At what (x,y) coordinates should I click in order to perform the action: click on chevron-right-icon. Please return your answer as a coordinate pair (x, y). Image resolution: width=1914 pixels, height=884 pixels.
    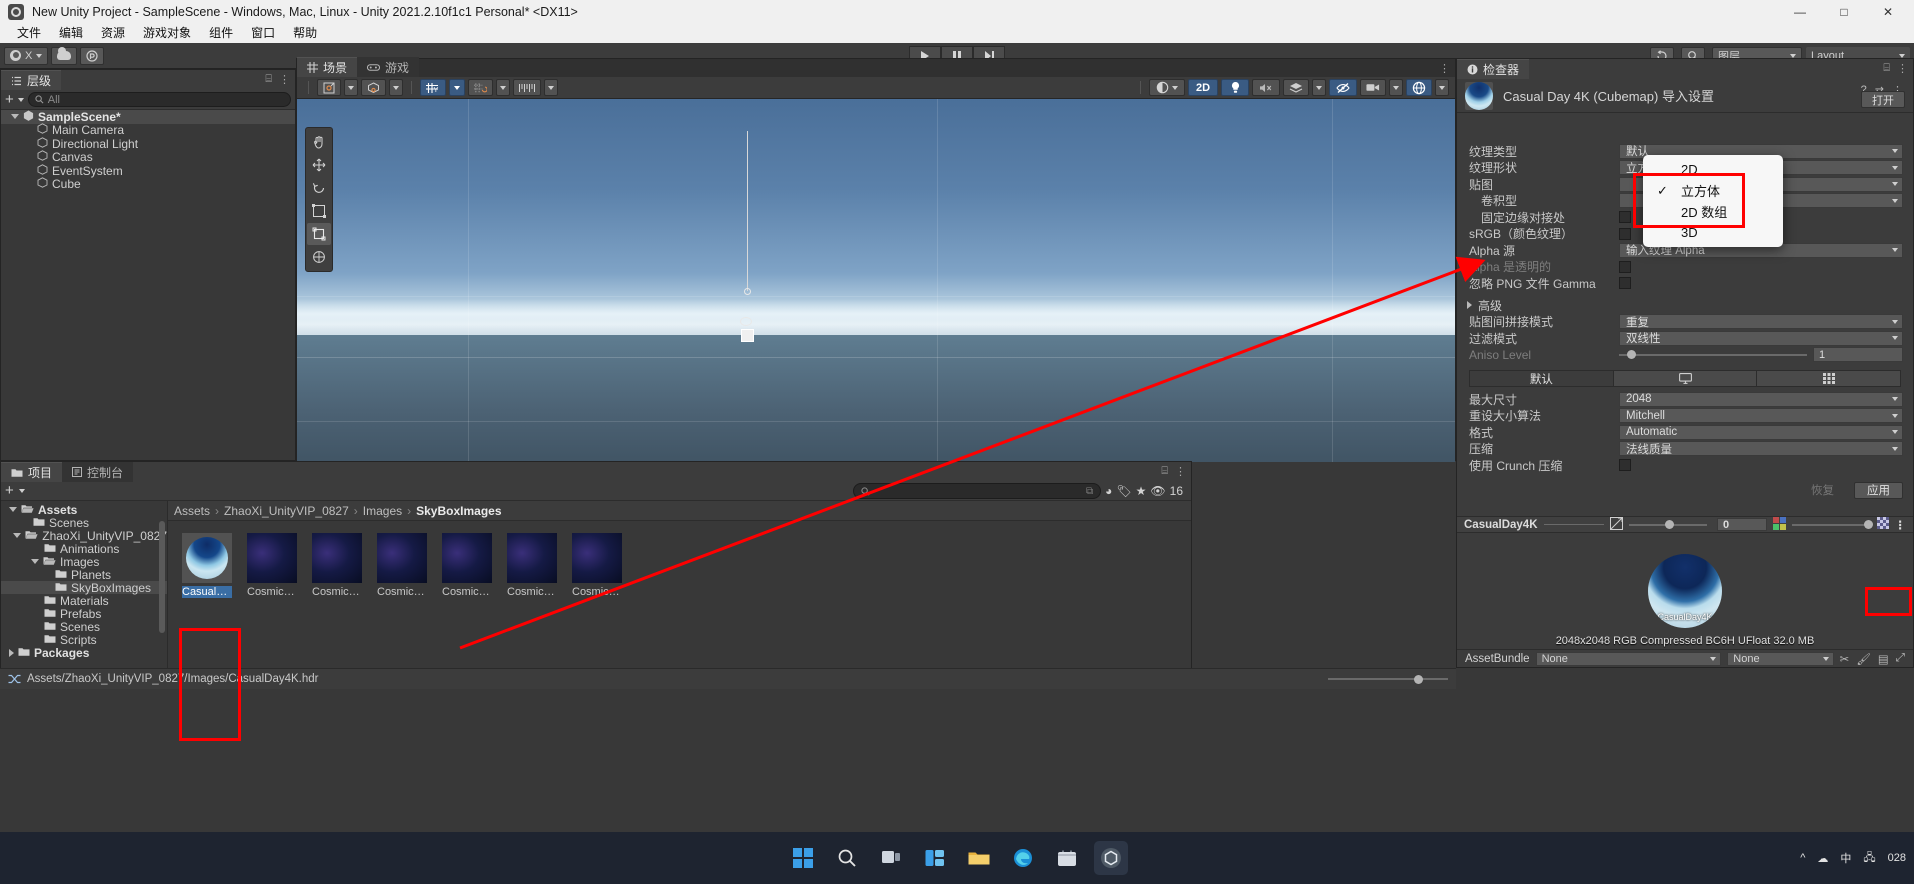
    Looking at the image, I should click on (11, 652).